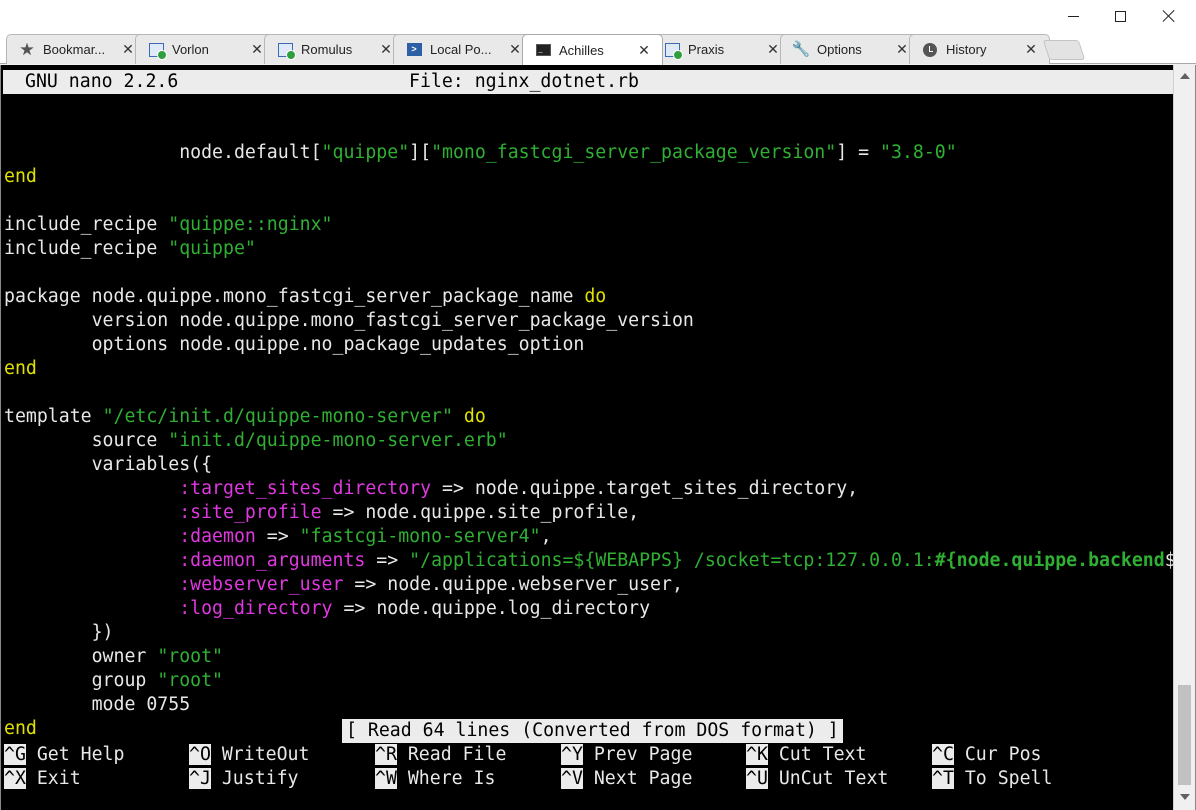 This screenshot has width=1196, height=810. What do you see at coordinates (212, 248) in the screenshot?
I see `code-token: "quippe"` at bounding box center [212, 248].